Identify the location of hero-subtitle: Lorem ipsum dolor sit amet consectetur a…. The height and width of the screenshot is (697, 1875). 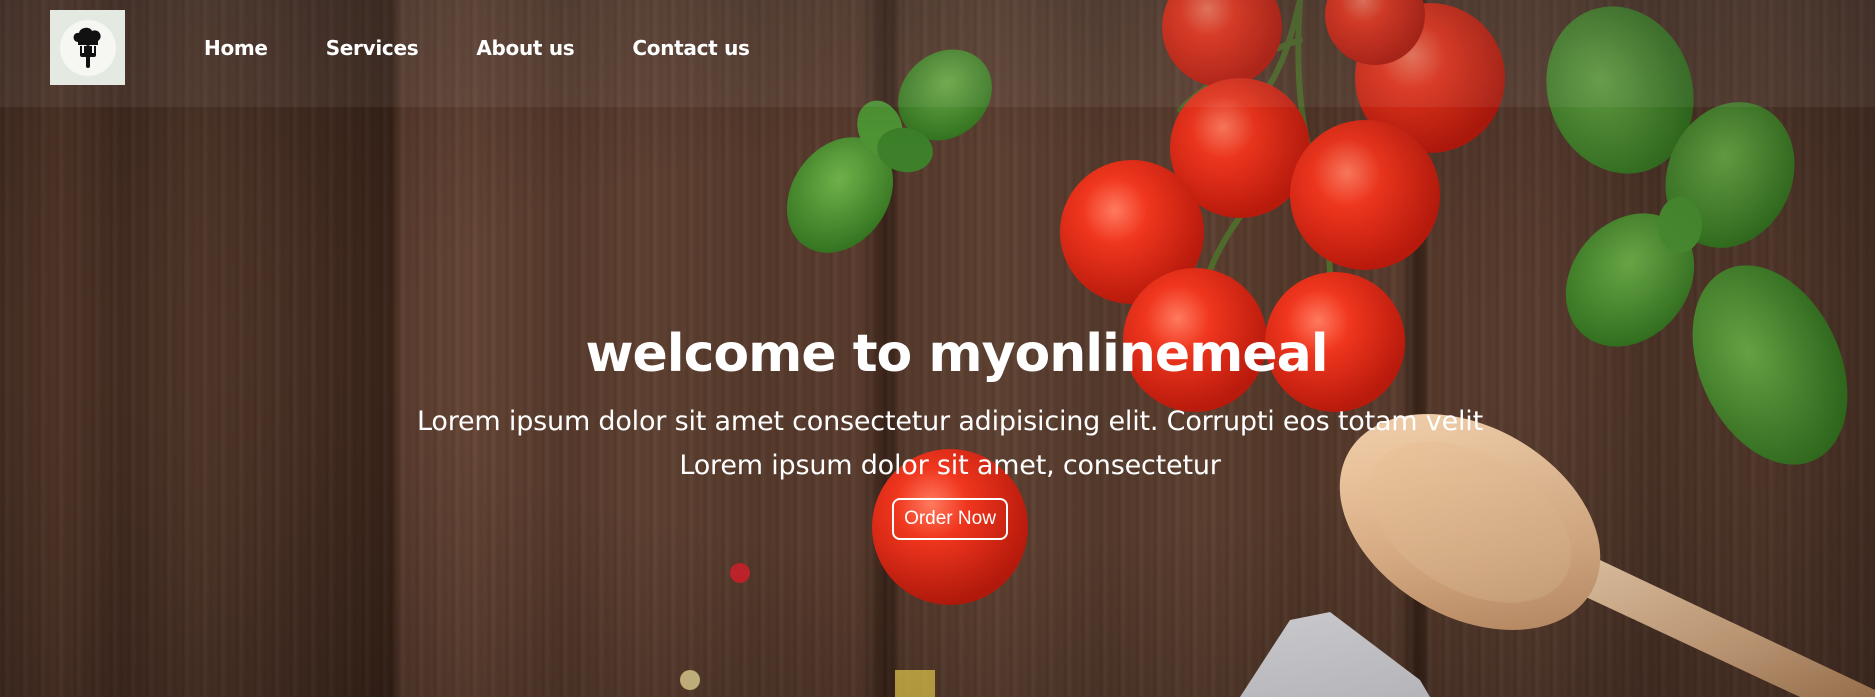
(950, 444).